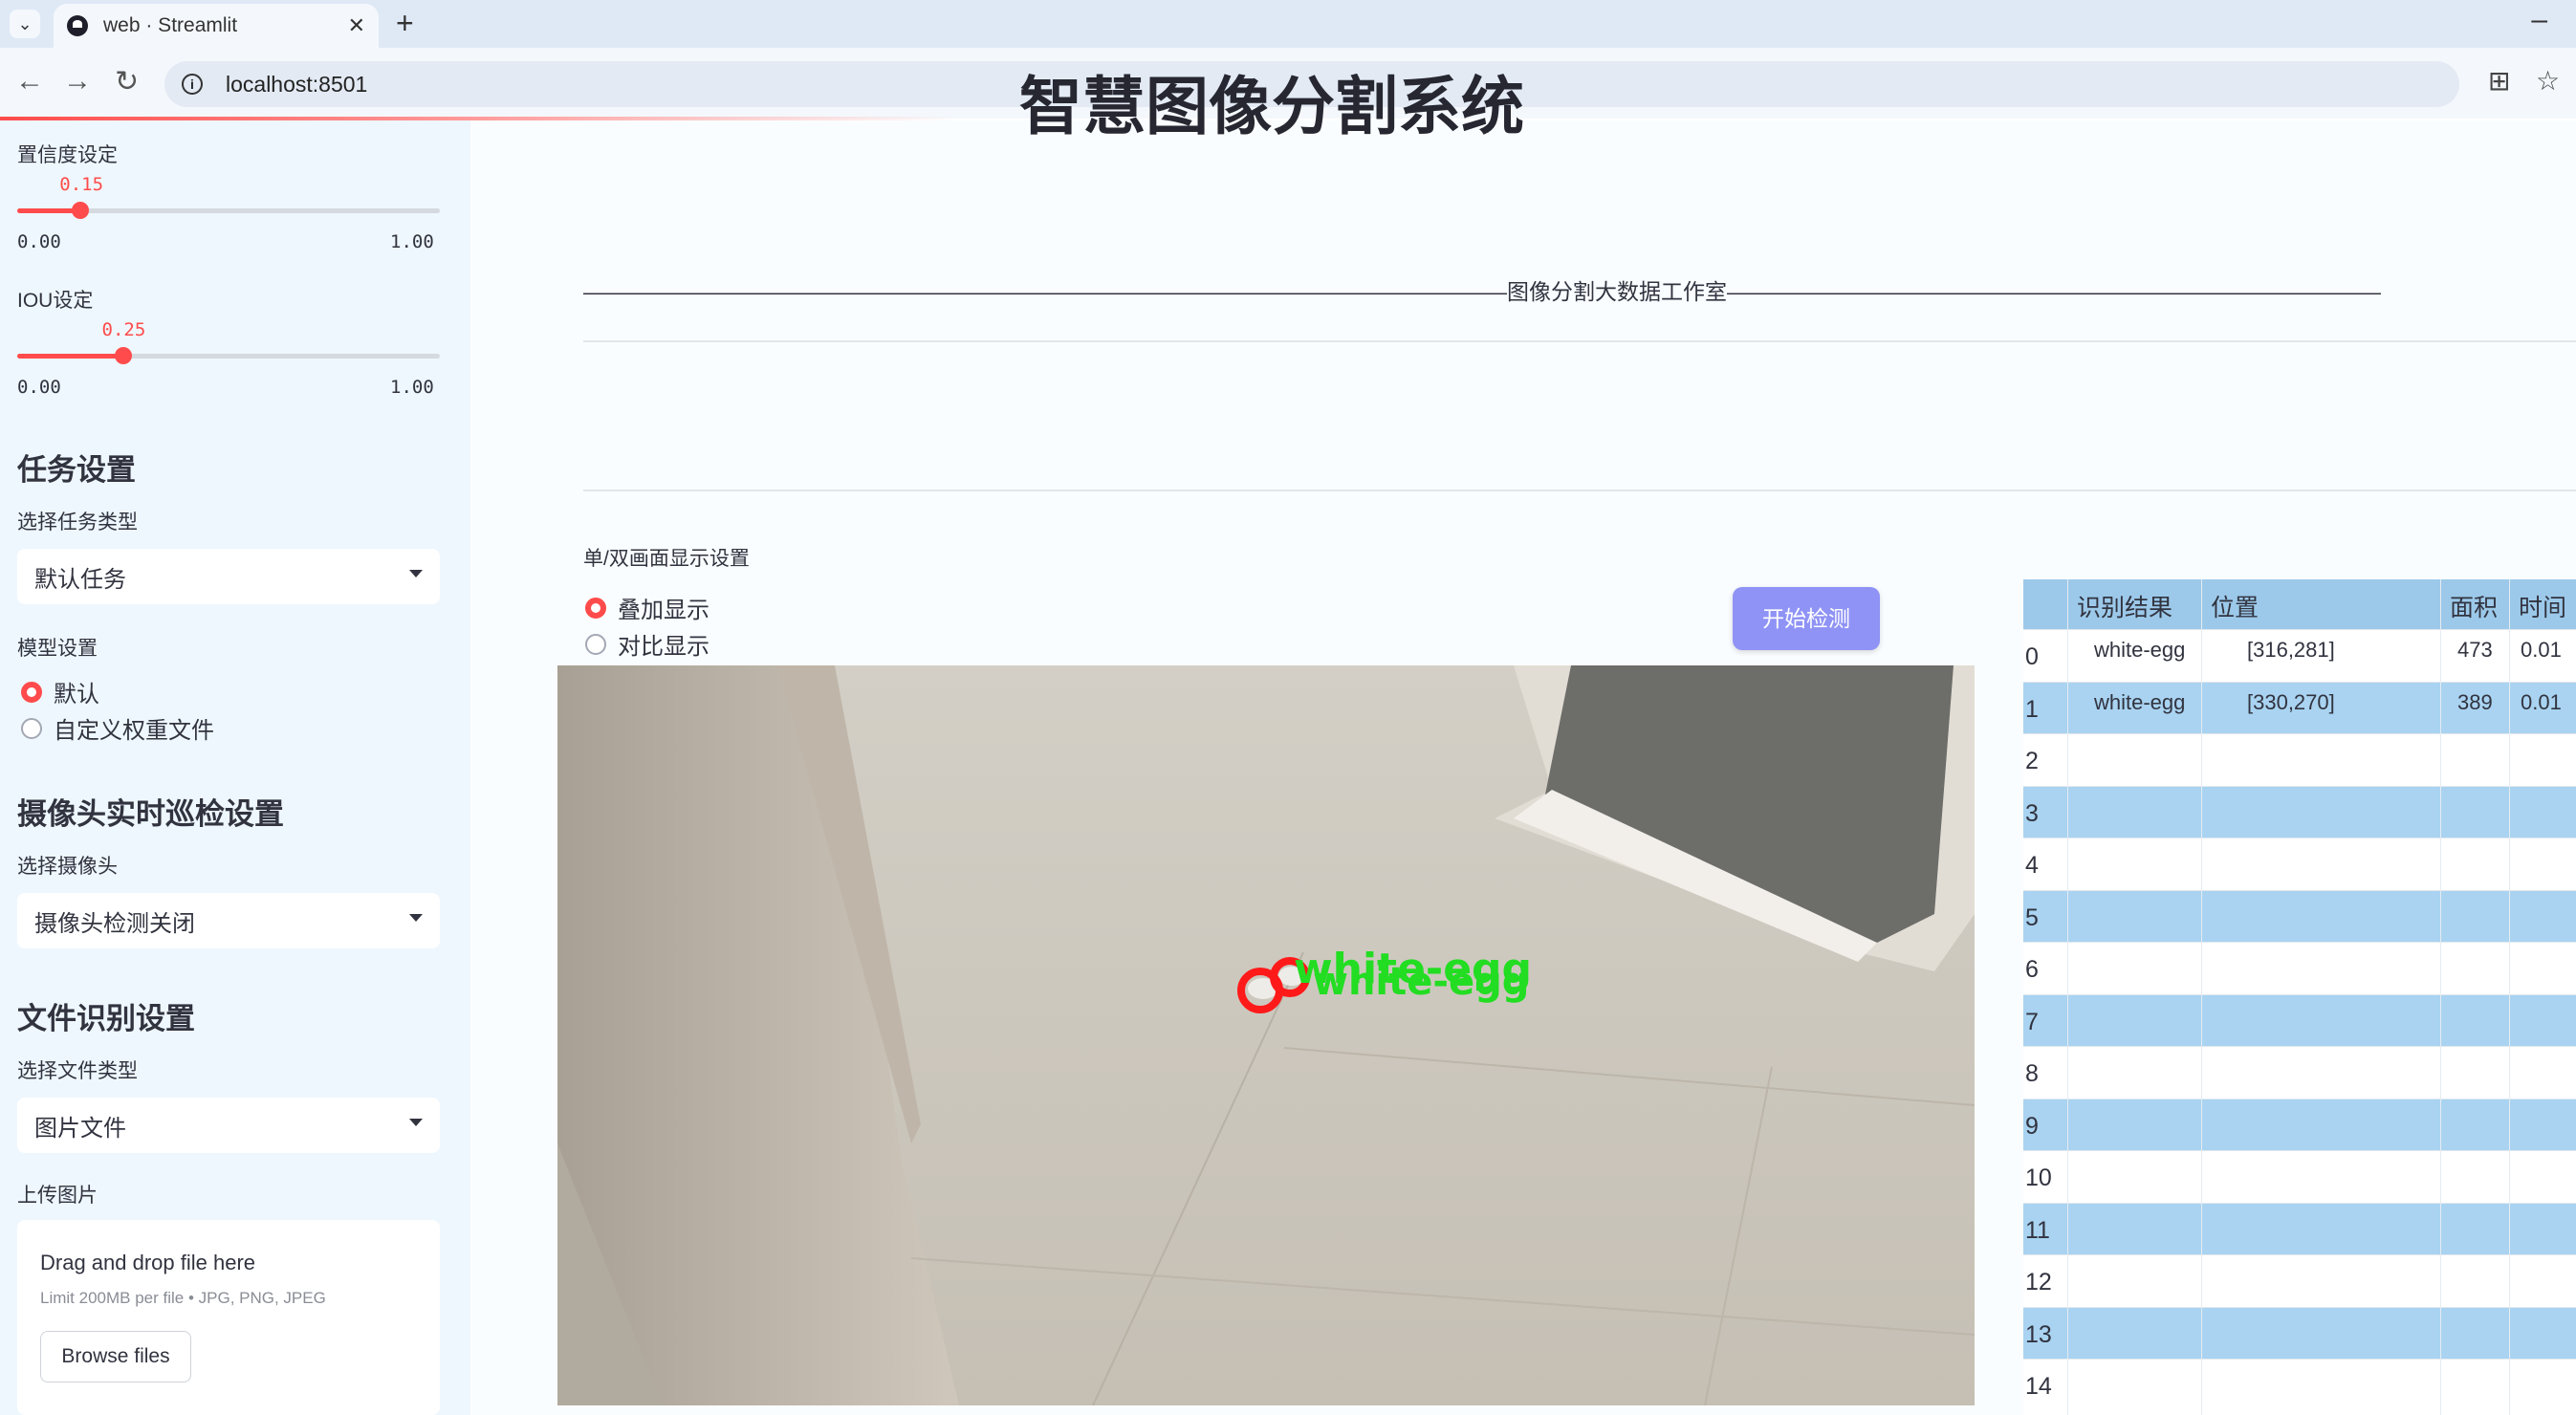  I want to click on iou-label: IOU设定, so click(55, 301).